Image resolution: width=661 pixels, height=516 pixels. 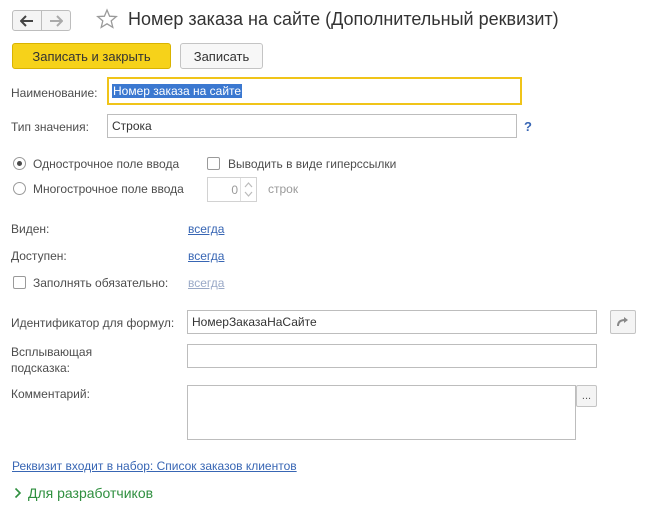 I want to click on comment-label: Комментарий:, so click(x=50, y=394).